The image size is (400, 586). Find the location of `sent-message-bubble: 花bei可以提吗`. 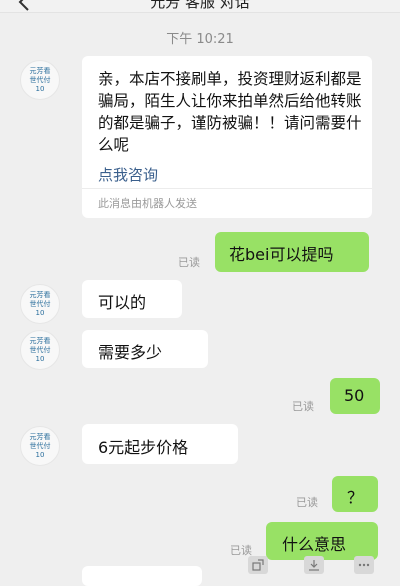

sent-message-bubble: 花bei可以提吗 is located at coordinates (292, 252).